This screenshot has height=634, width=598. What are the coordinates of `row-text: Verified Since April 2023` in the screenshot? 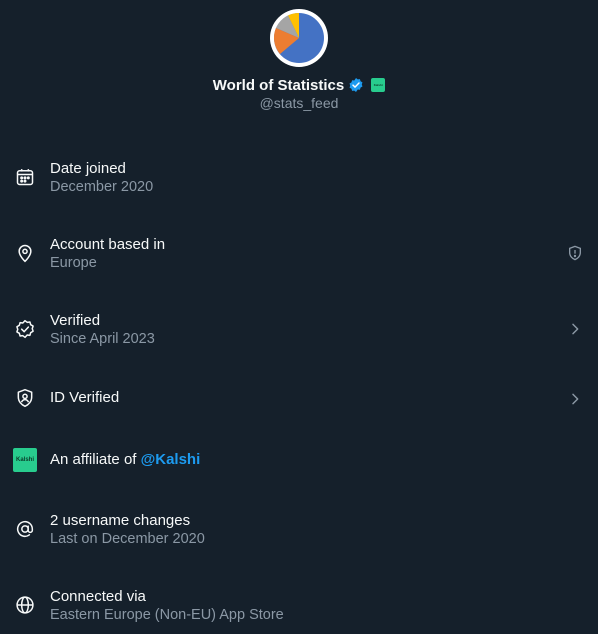 It's located at (102, 330).